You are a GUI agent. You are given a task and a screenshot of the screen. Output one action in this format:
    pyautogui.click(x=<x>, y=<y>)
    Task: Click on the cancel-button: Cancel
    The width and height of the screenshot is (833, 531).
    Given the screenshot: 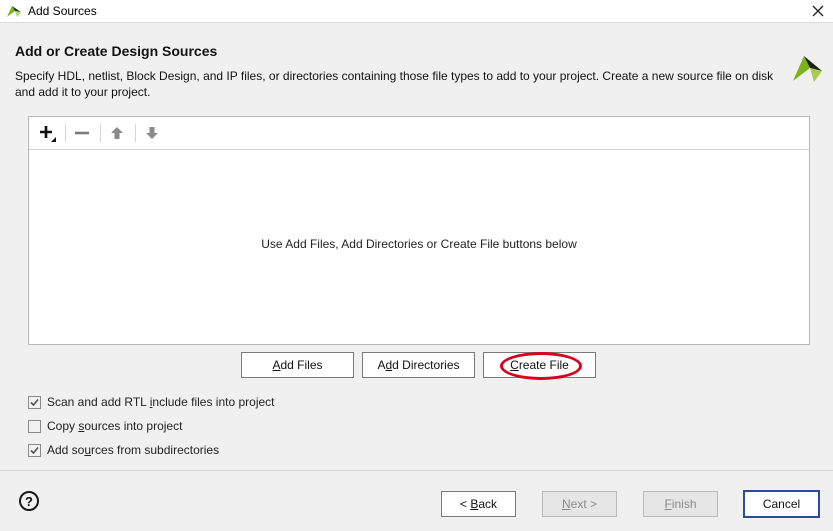 What is the action you would take?
    pyautogui.click(x=781, y=504)
    